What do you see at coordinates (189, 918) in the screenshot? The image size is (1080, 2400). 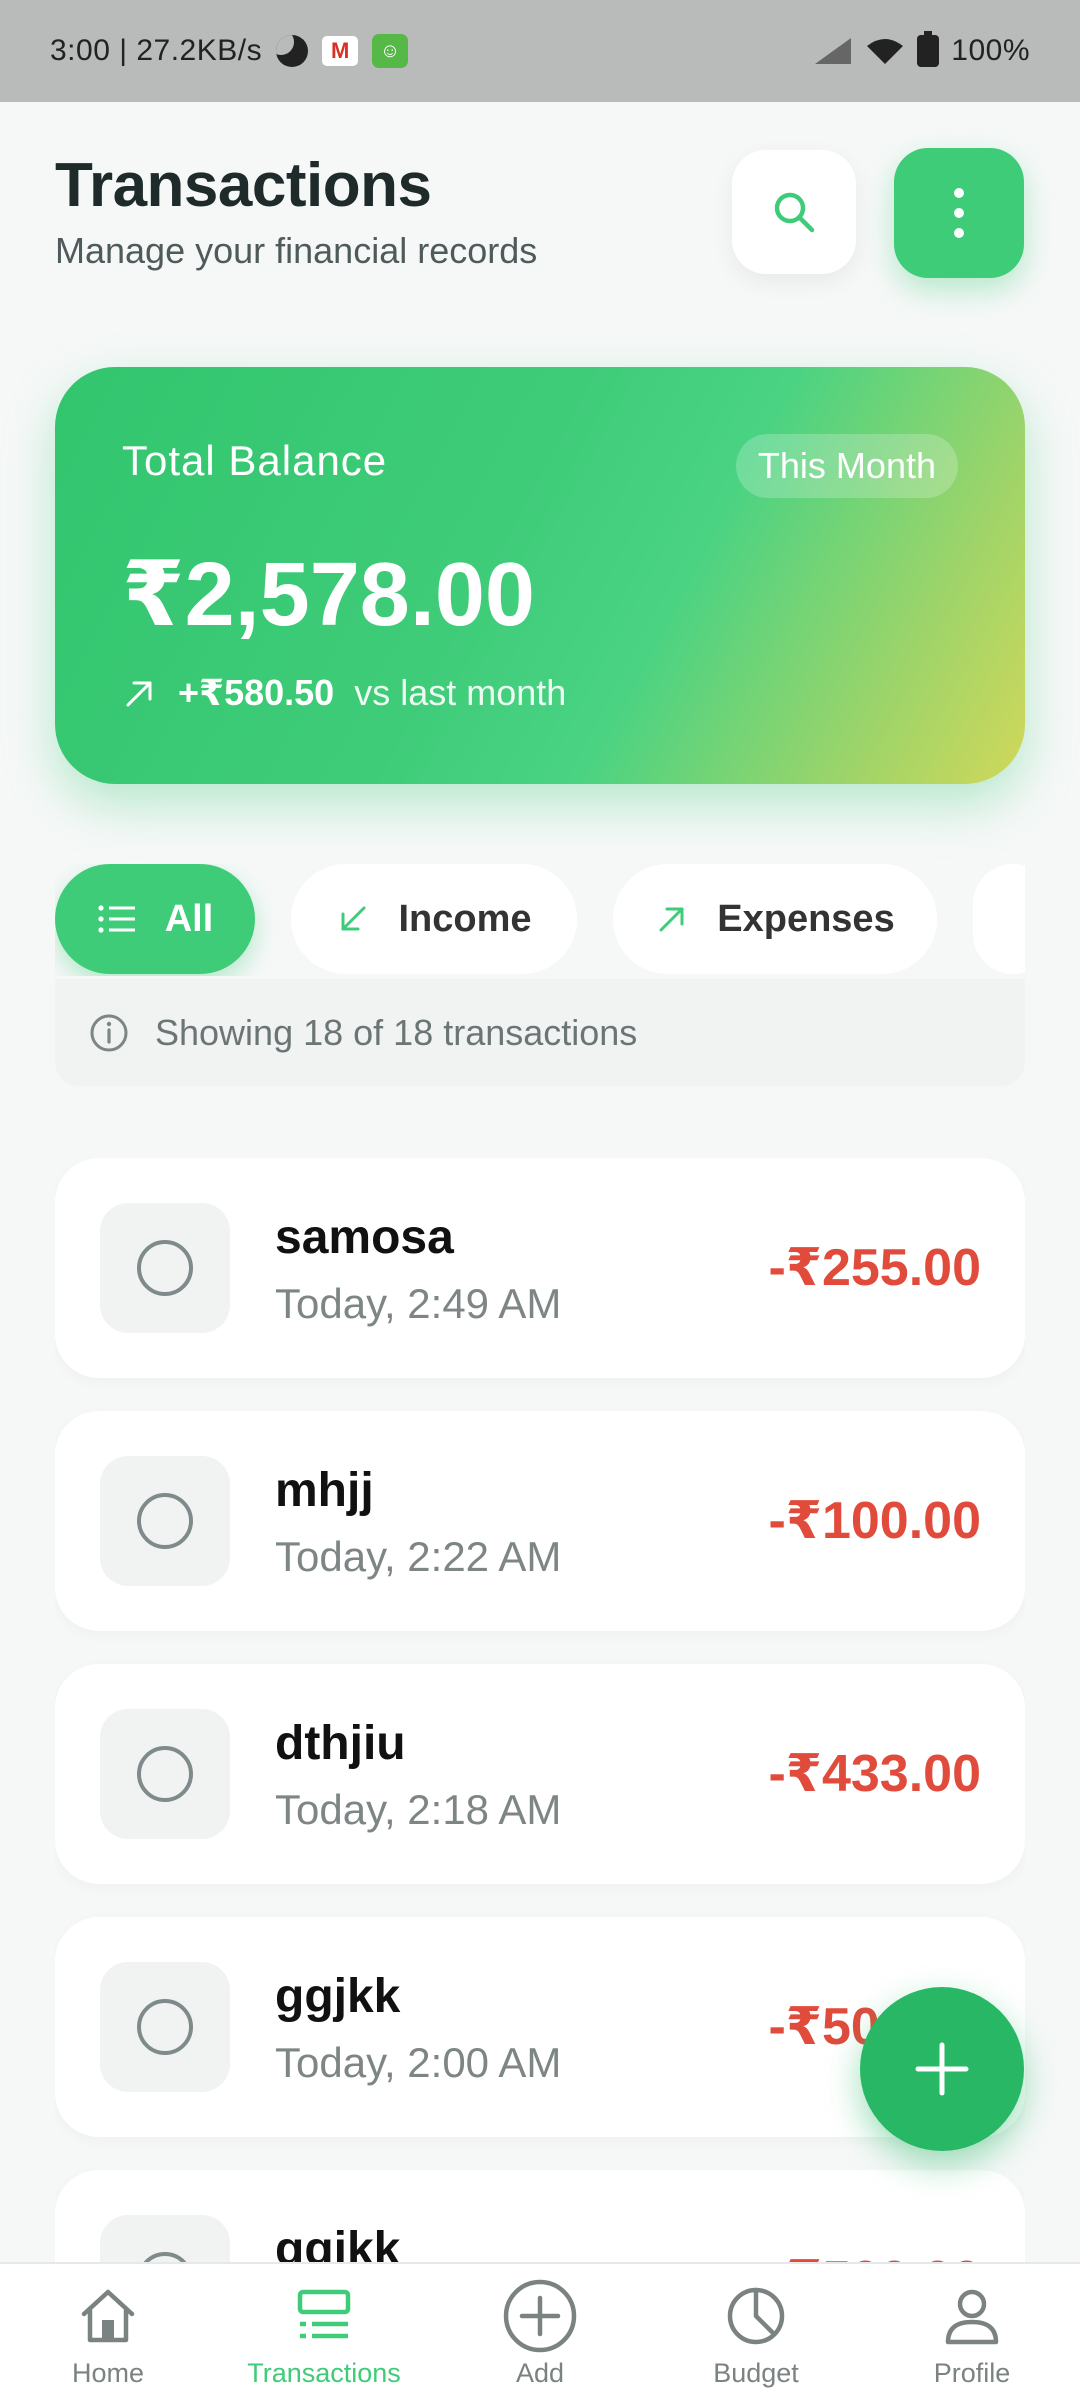 I see `filter-all-label: All` at bounding box center [189, 918].